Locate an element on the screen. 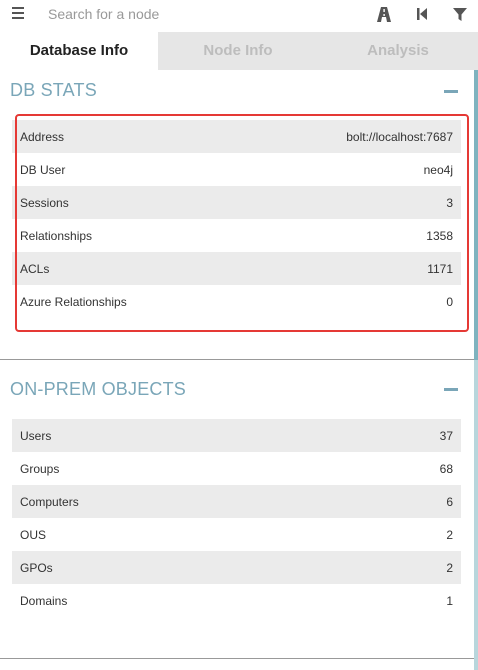 The height and width of the screenshot is (670, 478). object-row-computers: Computers 6 is located at coordinates (236, 501).